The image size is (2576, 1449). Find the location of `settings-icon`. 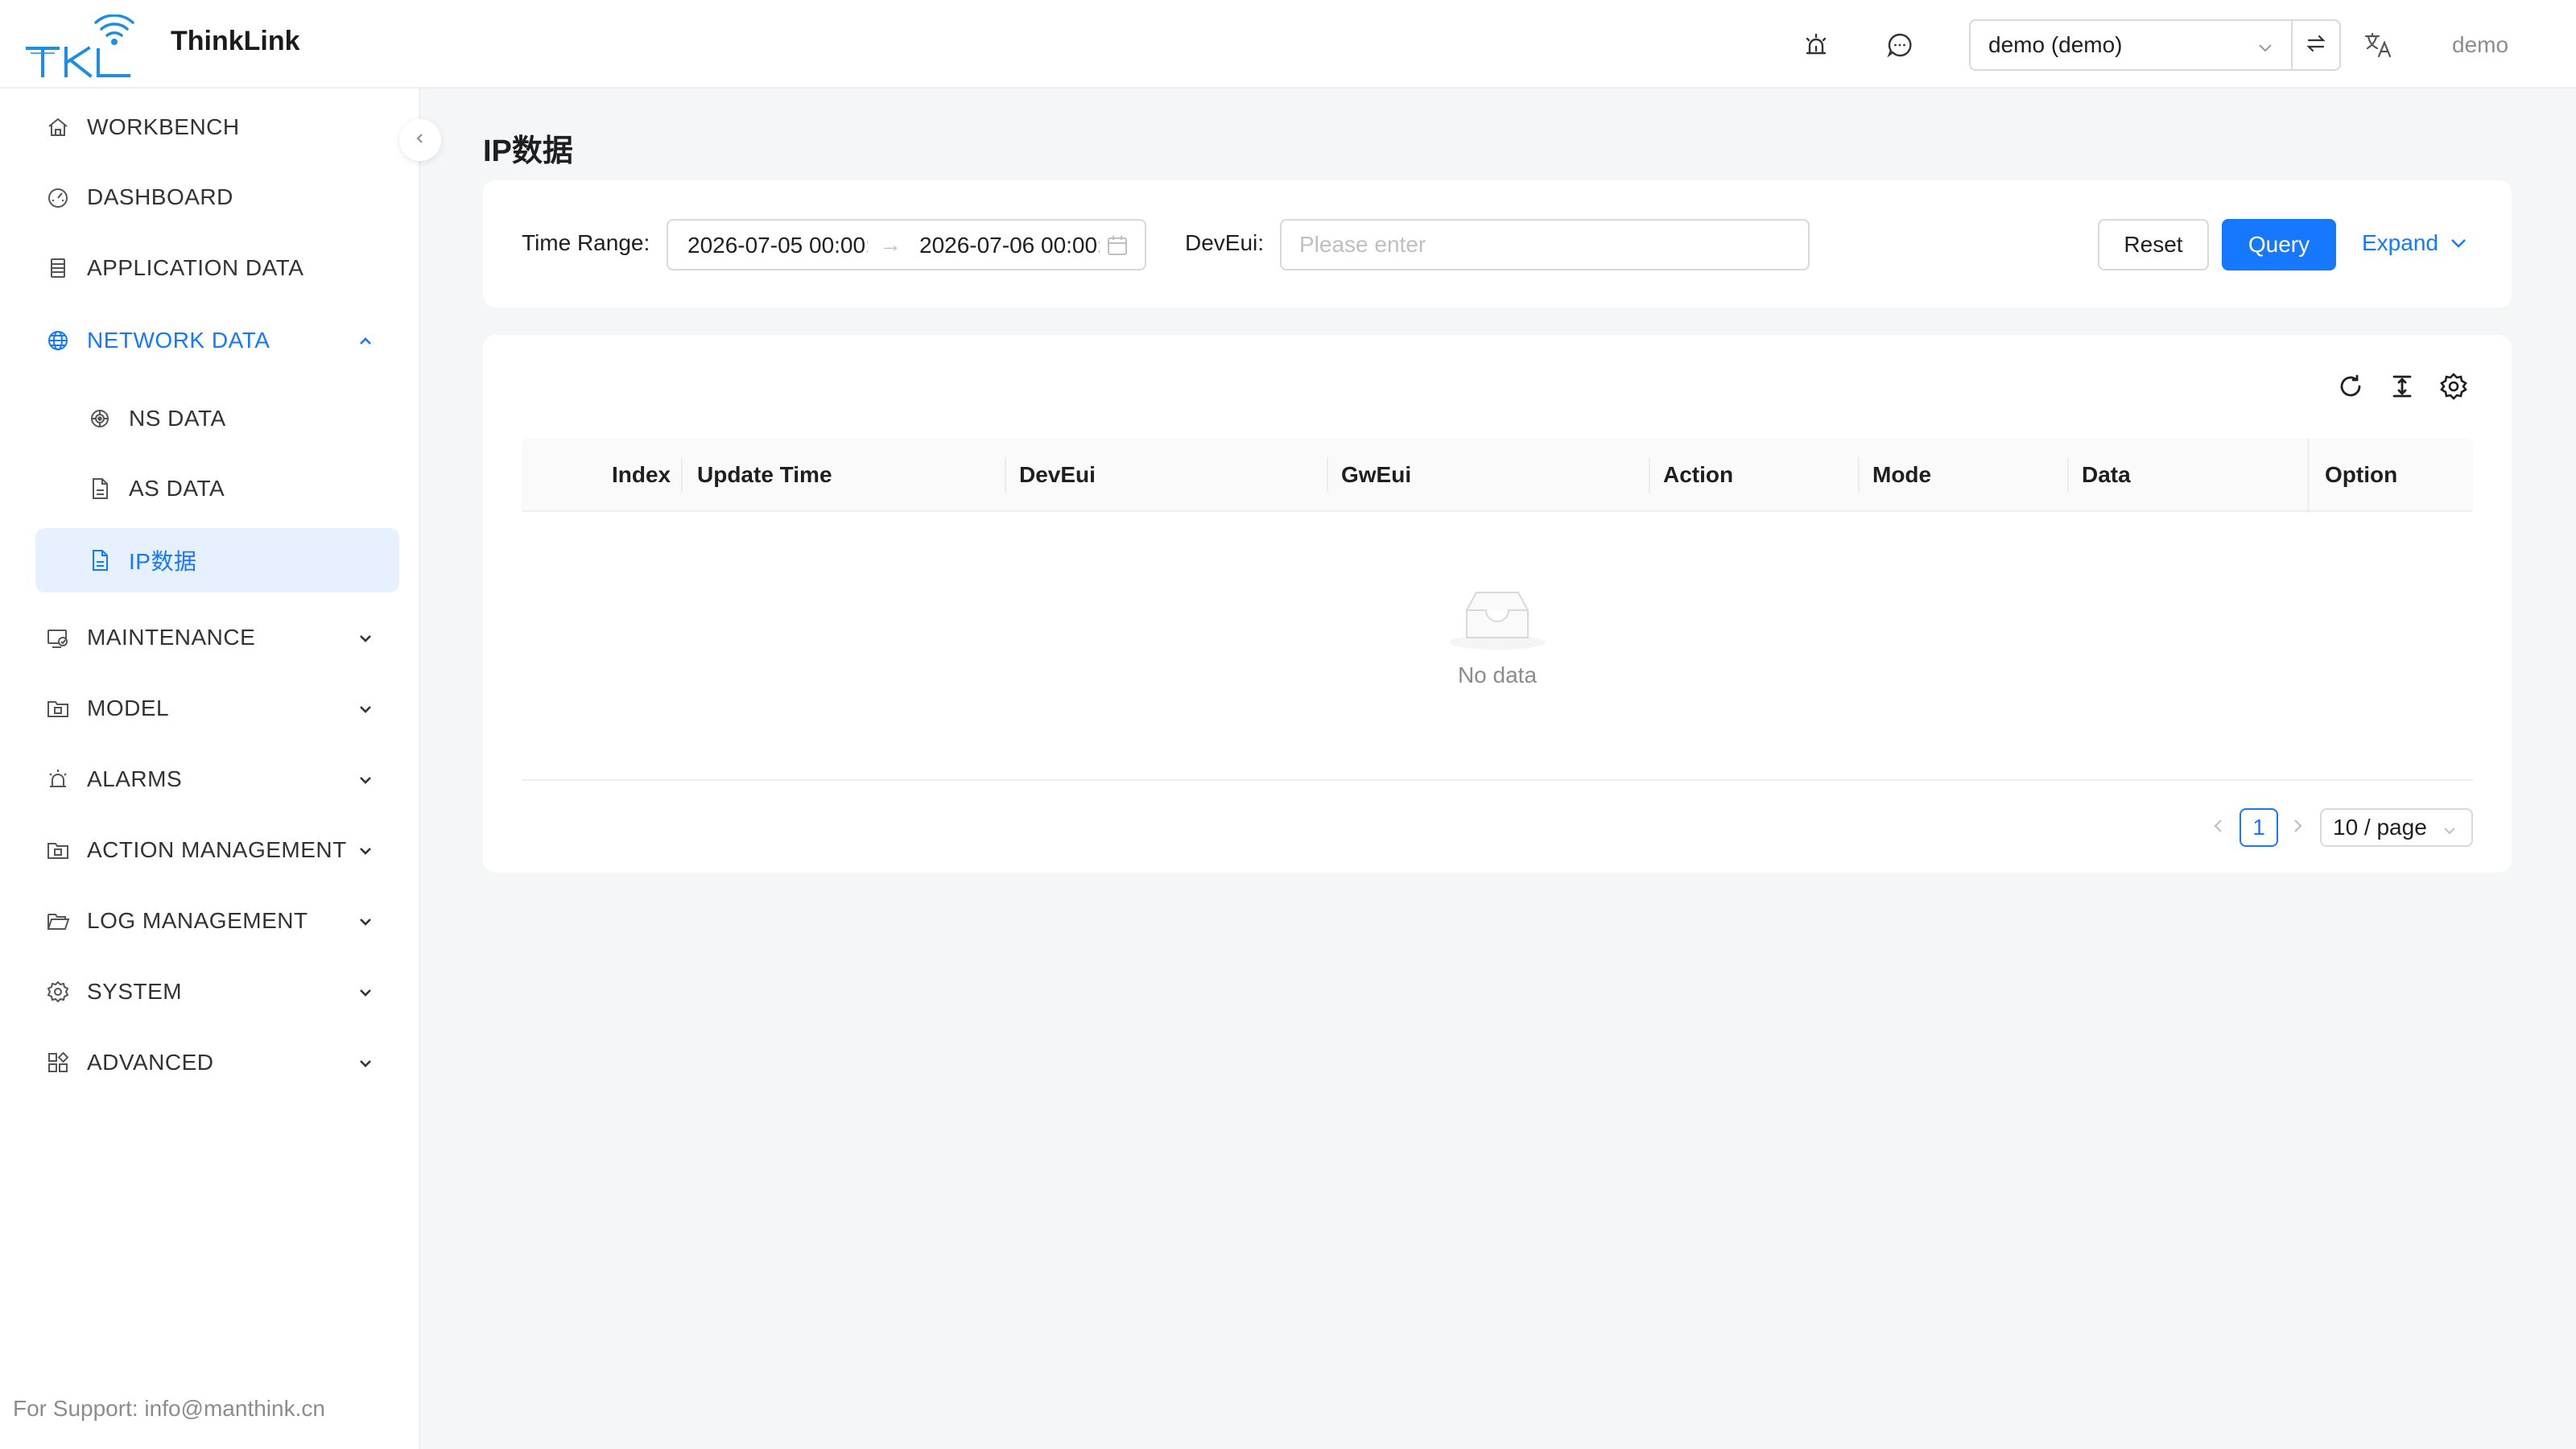

settings-icon is located at coordinates (2454, 386).